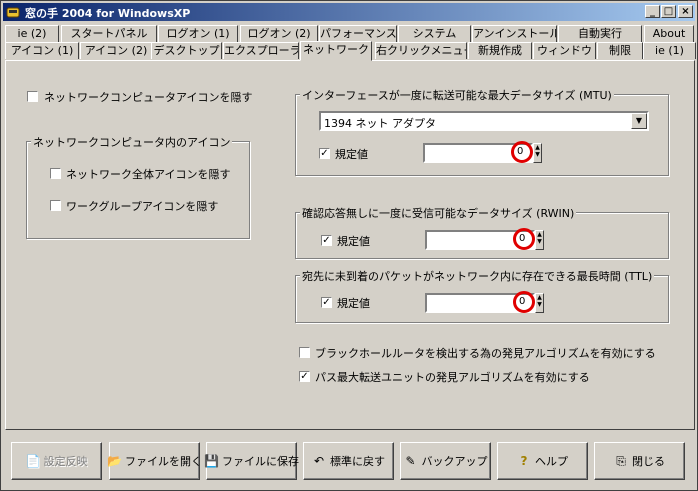  Describe the element at coordinates (668, 11) in the screenshot. I see `maximize-button: □` at that location.